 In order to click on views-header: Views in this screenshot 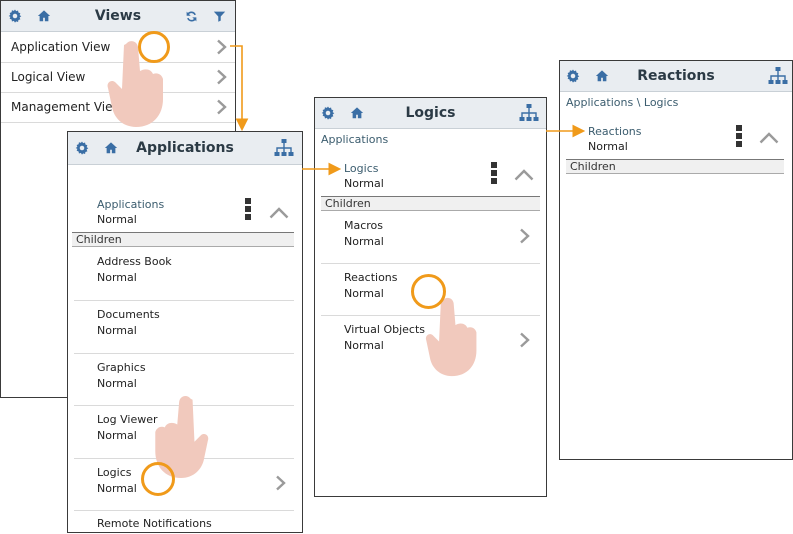, I will do `click(118, 16)`.